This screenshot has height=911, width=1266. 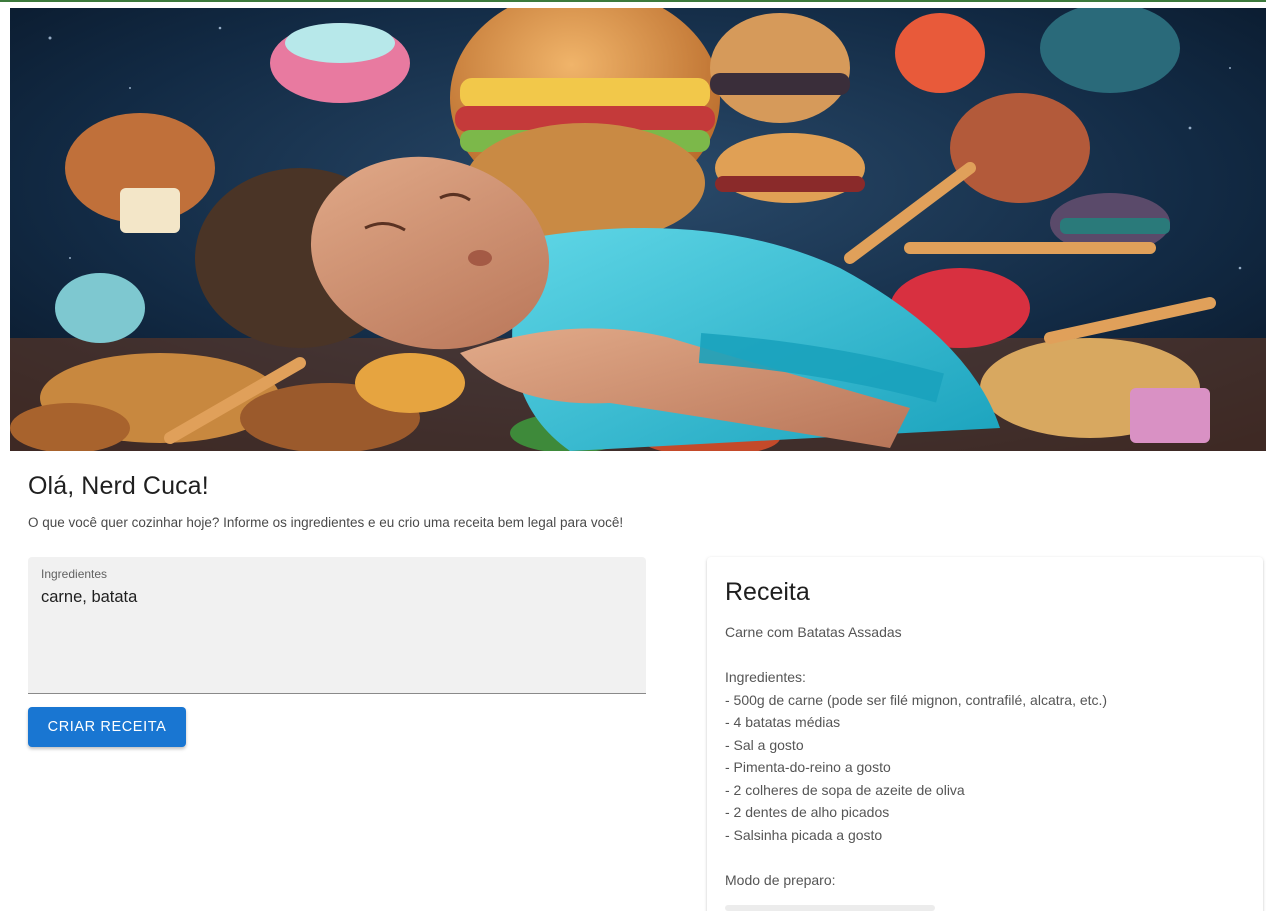 I want to click on ingredients-field-label: Ingredientes, so click(x=74, y=574).